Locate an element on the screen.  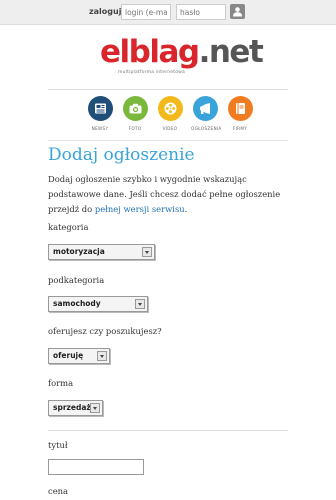
user-icon is located at coordinates (237, 12).